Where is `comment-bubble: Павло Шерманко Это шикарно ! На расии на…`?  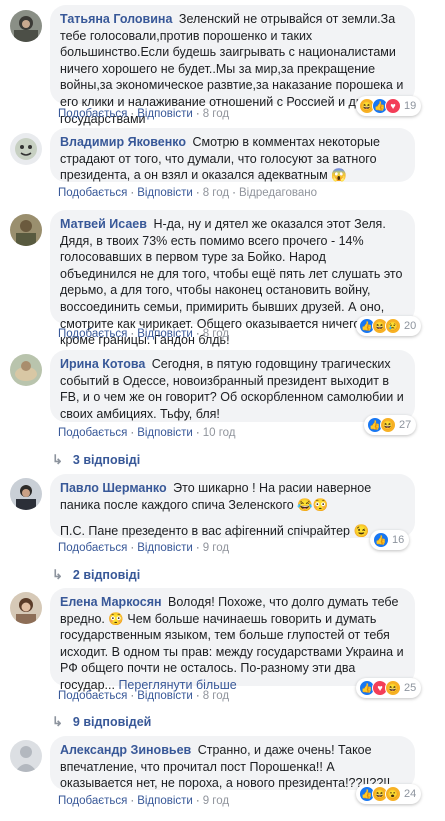 comment-bubble: Павло Шерманко Это шикарно ! На расии на… is located at coordinates (232, 506).